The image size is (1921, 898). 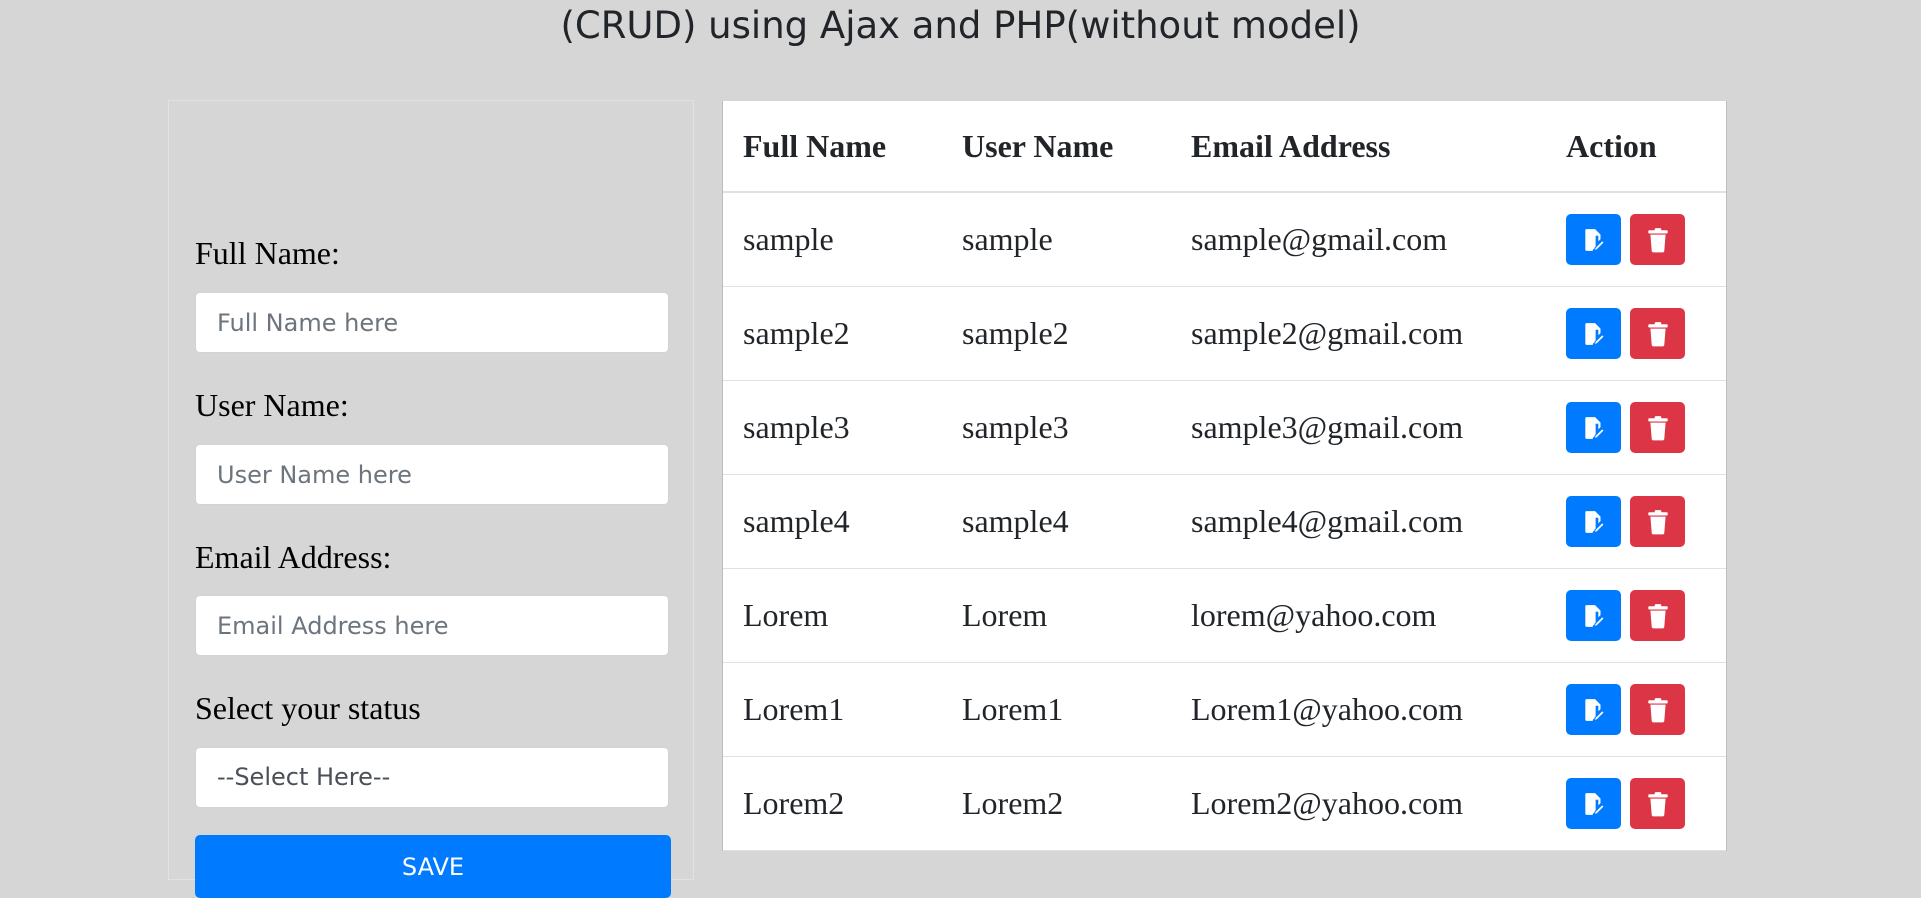 I want to click on cell-full-name: sample2, so click(x=832, y=333).